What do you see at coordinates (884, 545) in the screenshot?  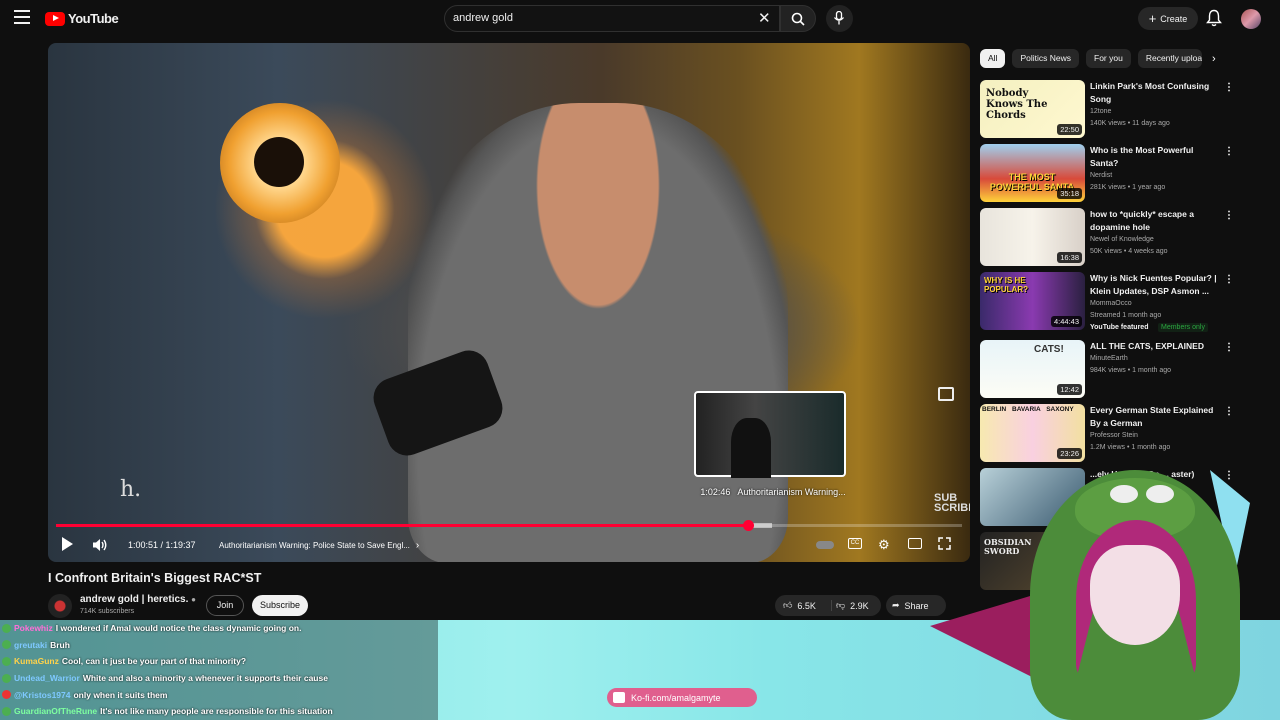 I see `settings-icon: ⚙` at bounding box center [884, 545].